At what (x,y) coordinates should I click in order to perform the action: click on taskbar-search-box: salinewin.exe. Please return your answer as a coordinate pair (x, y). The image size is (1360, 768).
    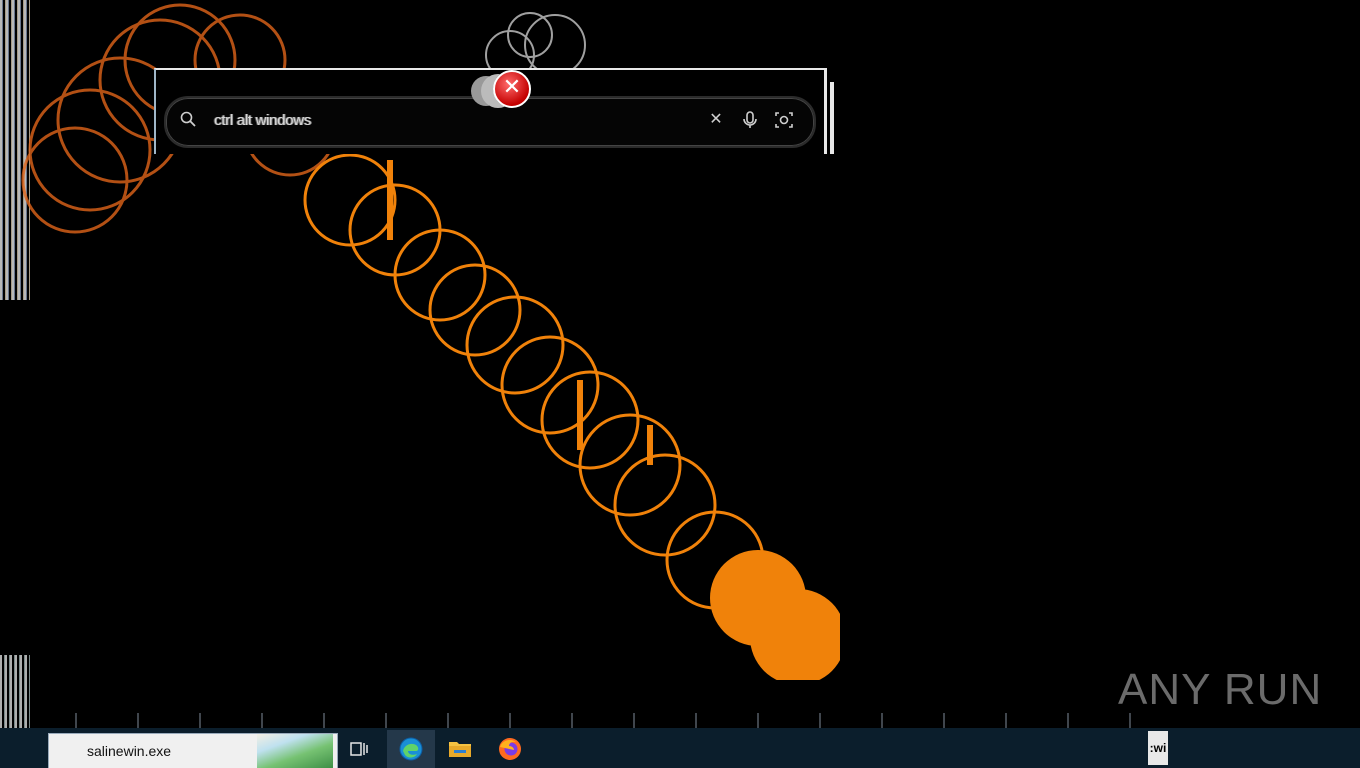
    Looking at the image, I should click on (193, 750).